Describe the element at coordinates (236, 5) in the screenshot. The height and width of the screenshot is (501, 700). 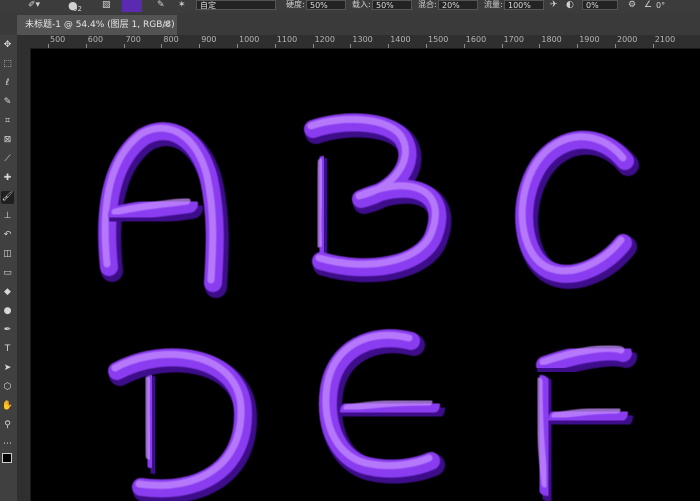
I see `preset-select: 自定` at that location.